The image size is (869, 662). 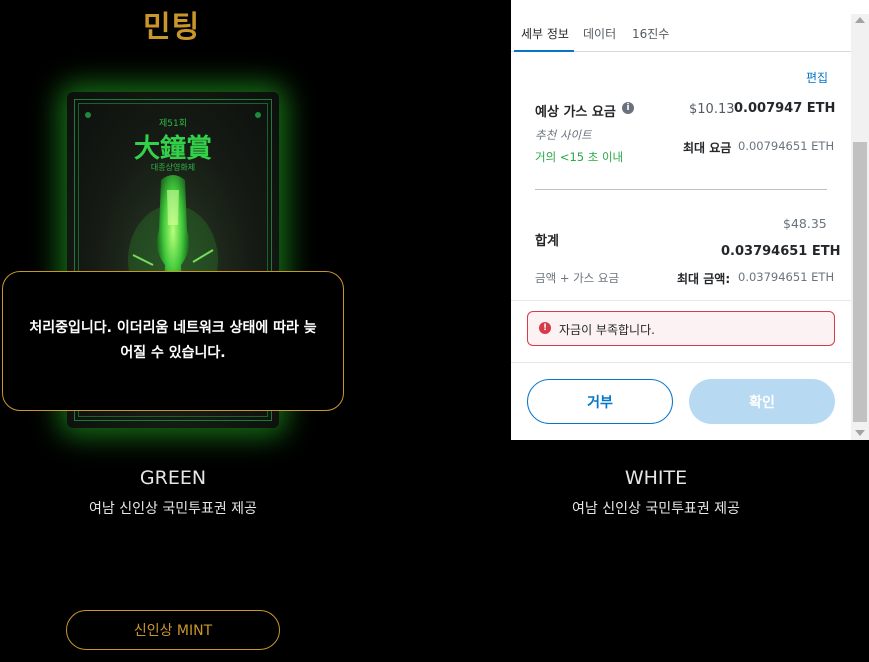 I want to click on scroll-thumb, so click(x=860, y=282).